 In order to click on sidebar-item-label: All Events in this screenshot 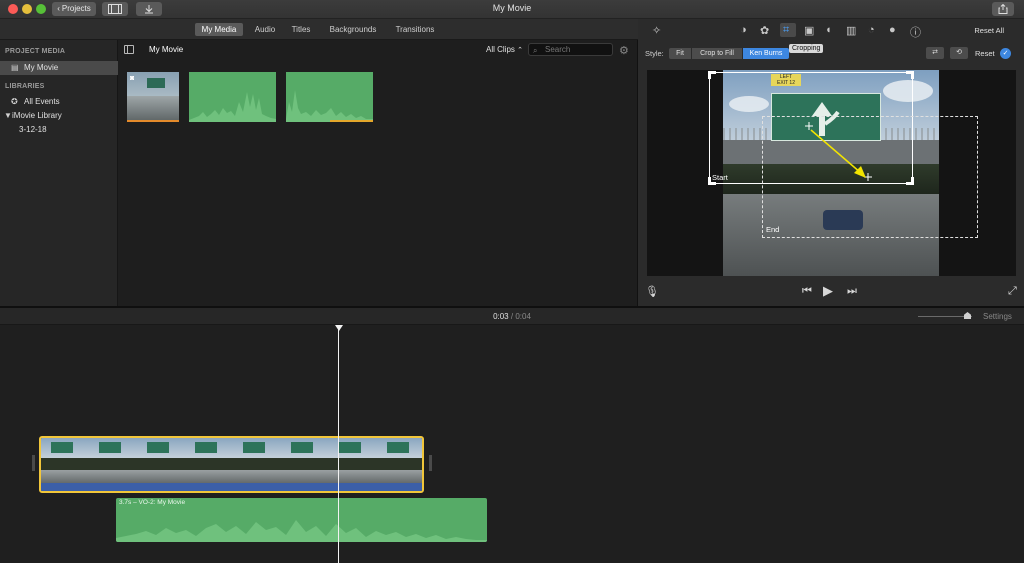, I will do `click(42, 101)`.